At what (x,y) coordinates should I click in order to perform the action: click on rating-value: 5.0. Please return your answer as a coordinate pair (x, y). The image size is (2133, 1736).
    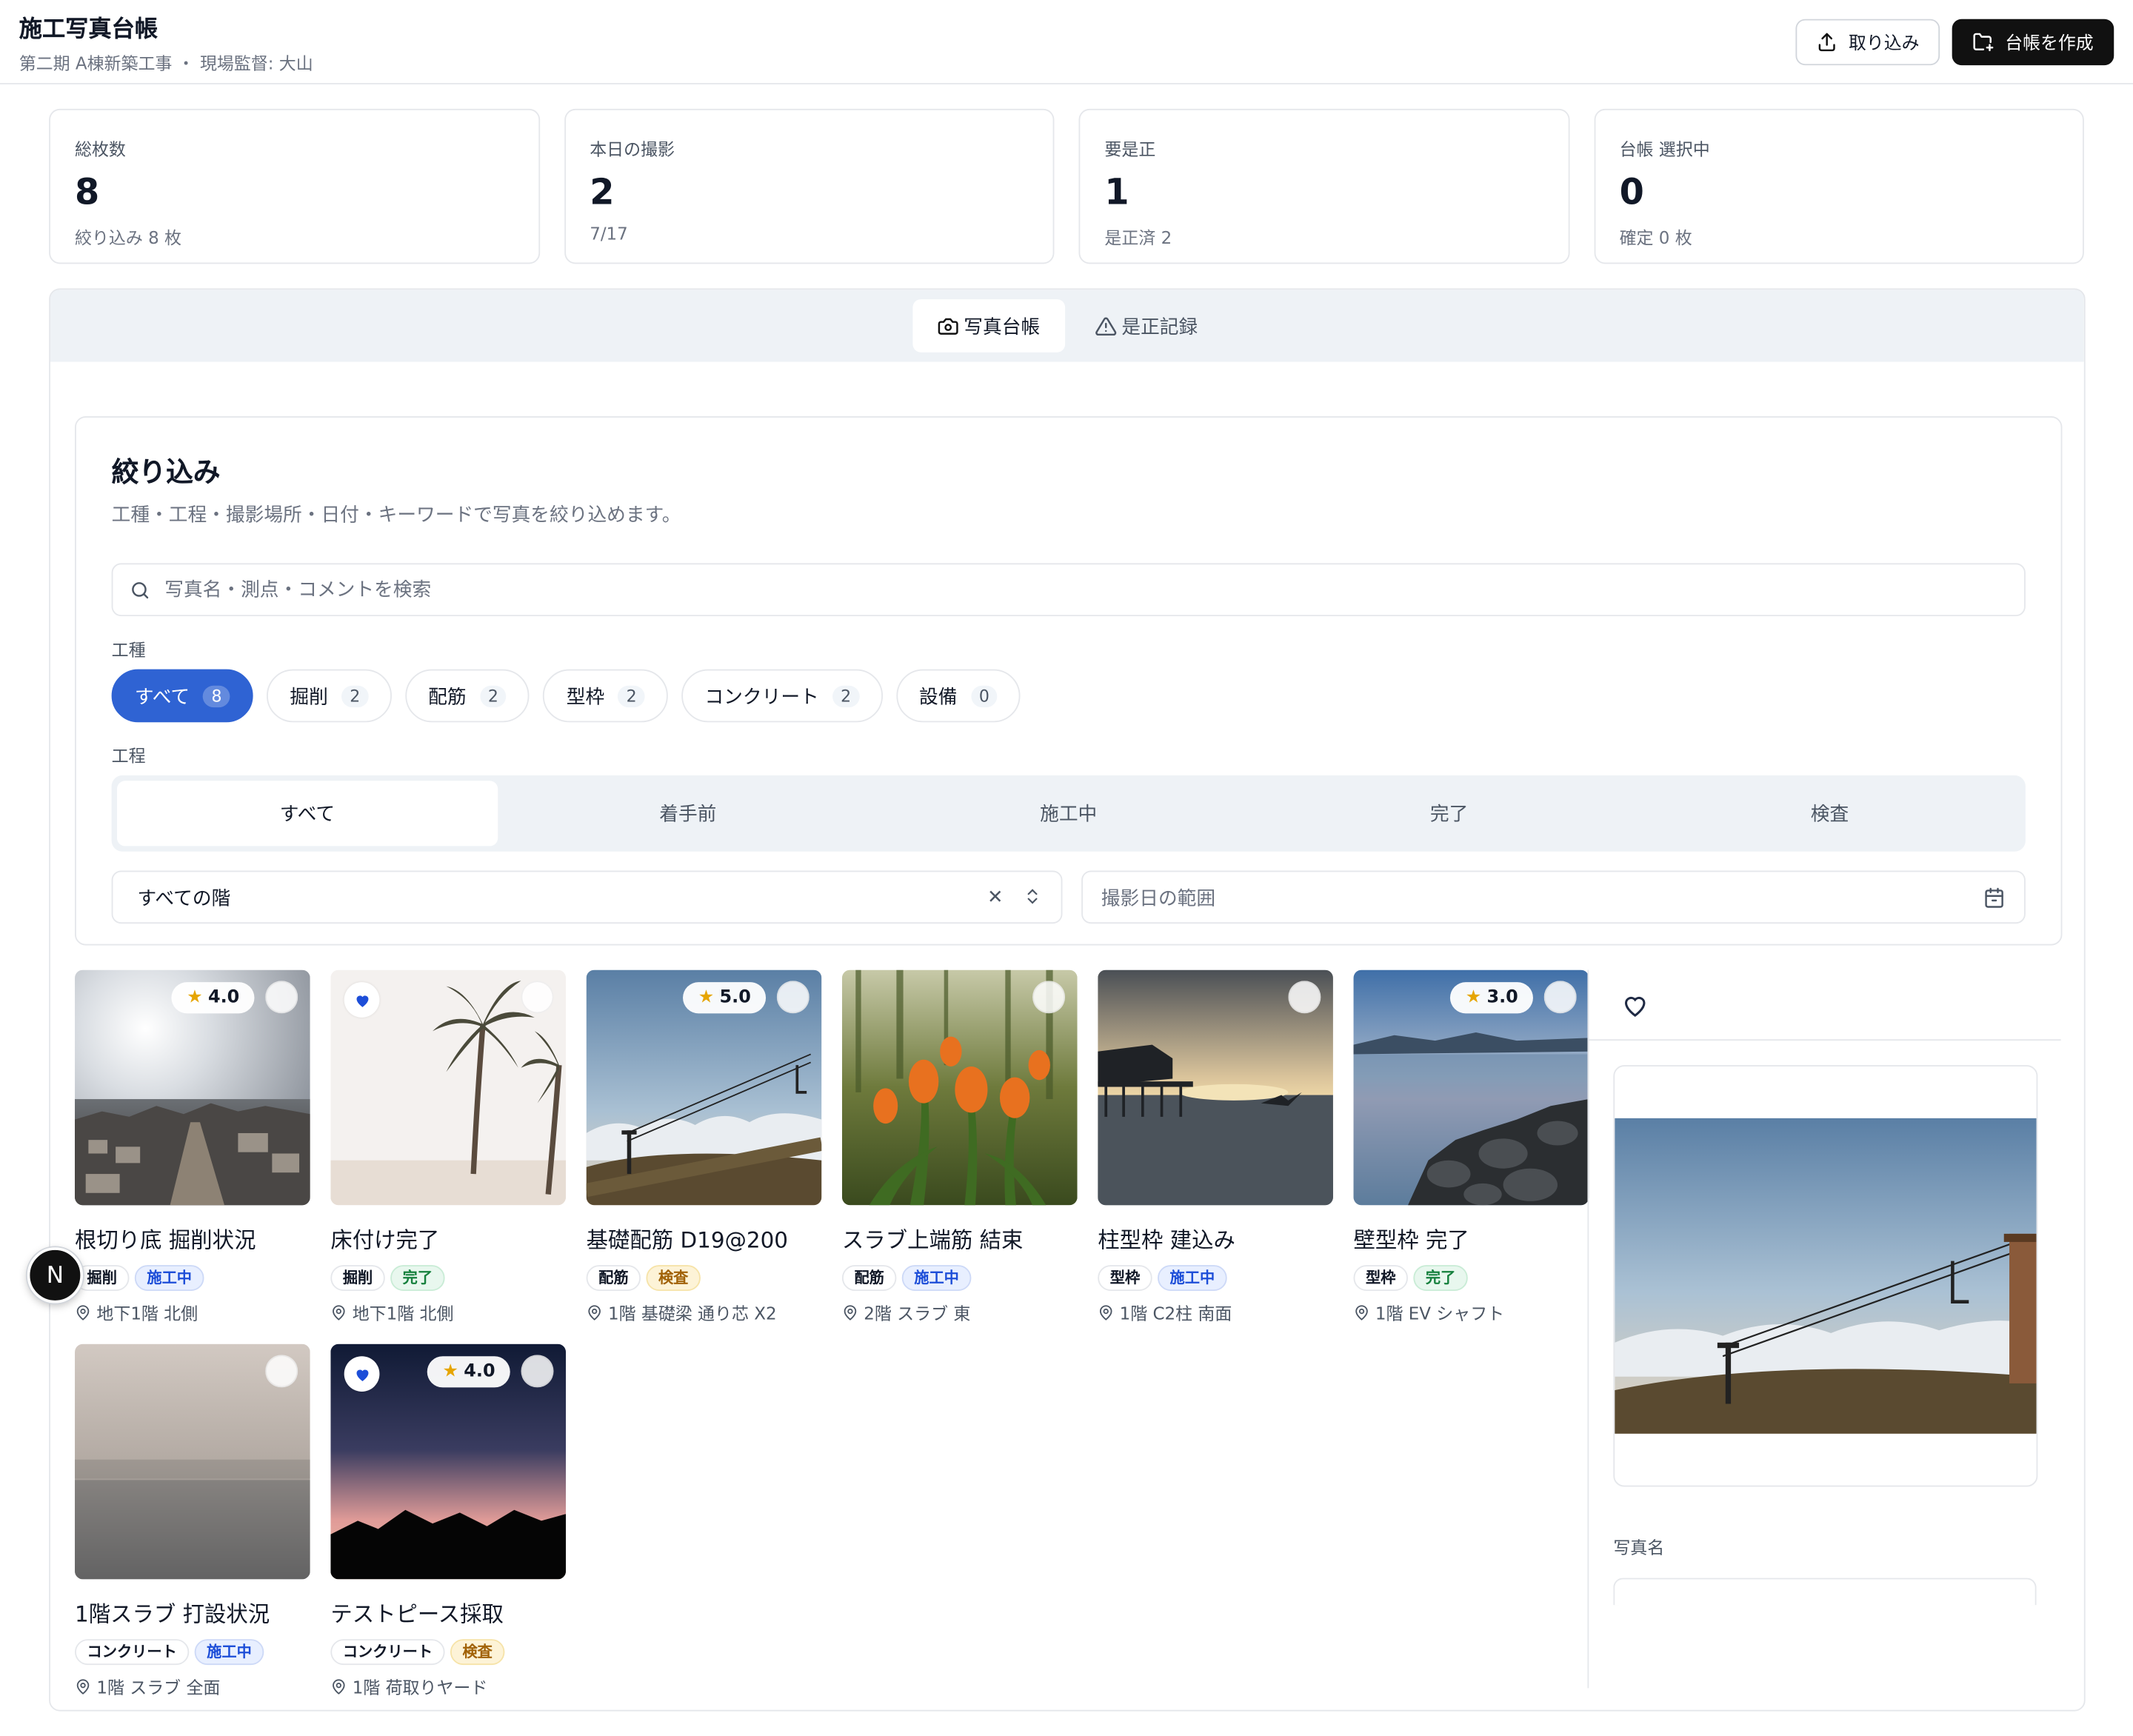
    Looking at the image, I should click on (735, 998).